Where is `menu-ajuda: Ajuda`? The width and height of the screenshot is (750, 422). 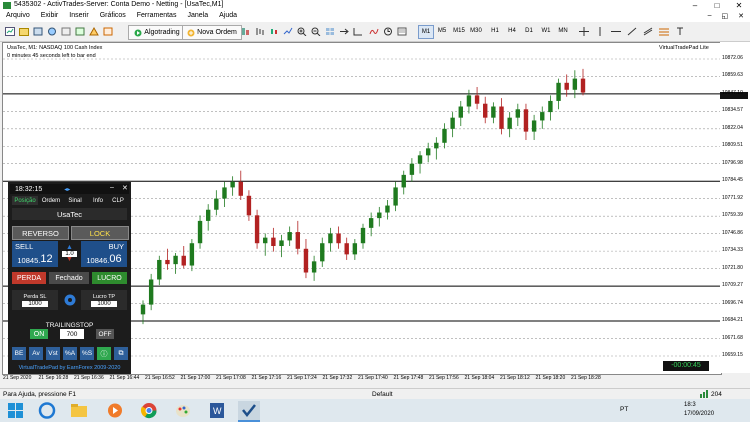 menu-ajuda: Ajuda is located at coordinates (228, 15).